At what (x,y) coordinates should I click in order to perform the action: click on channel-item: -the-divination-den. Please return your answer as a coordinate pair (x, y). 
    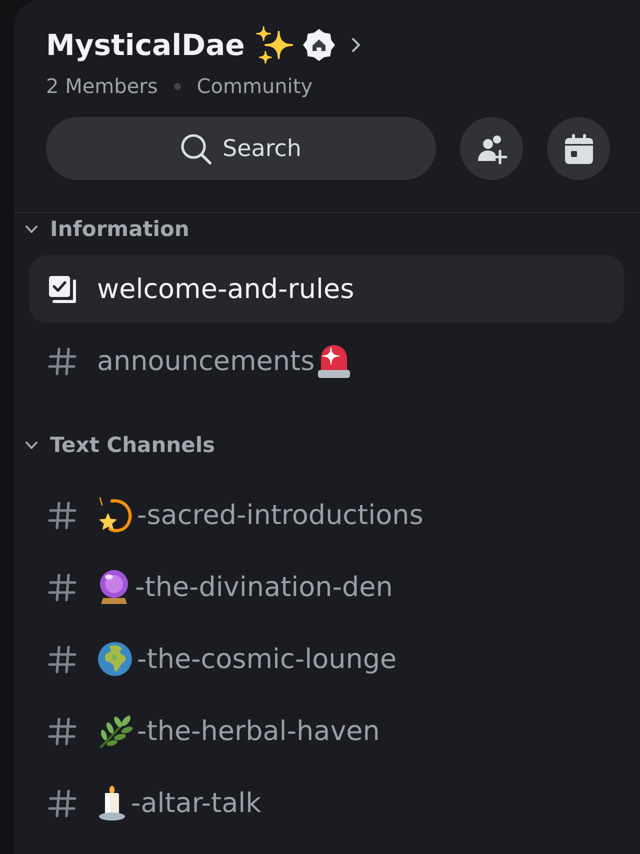
    Looking at the image, I should click on (326, 587).